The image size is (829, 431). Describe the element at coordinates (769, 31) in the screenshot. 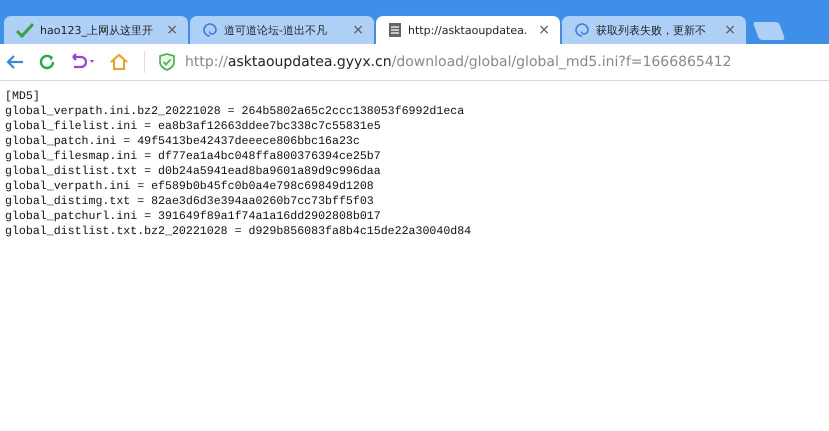

I see `new-tab-button` at that location.